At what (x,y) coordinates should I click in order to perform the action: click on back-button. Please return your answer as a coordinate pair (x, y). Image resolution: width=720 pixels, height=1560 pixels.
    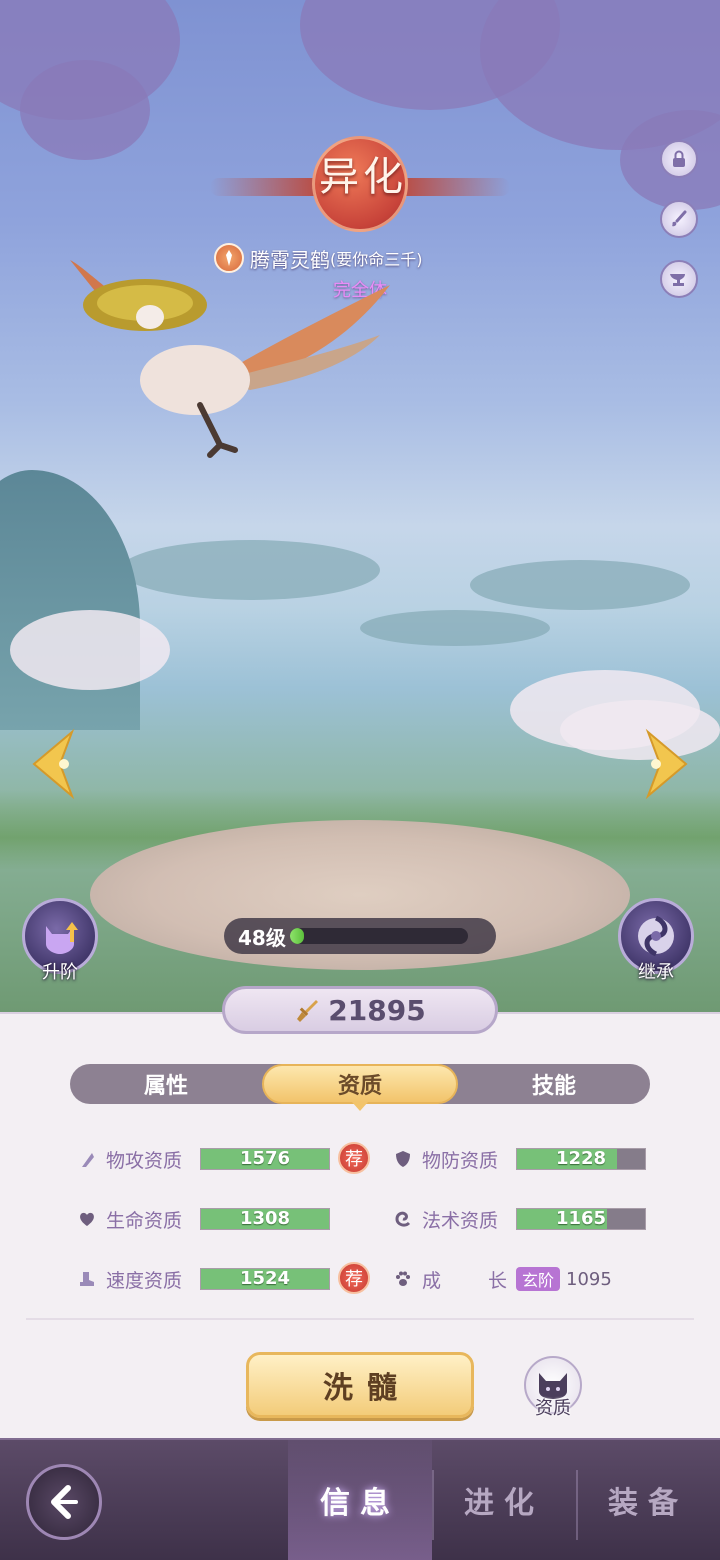
    Looking at the image, I should click on (64, 1502).